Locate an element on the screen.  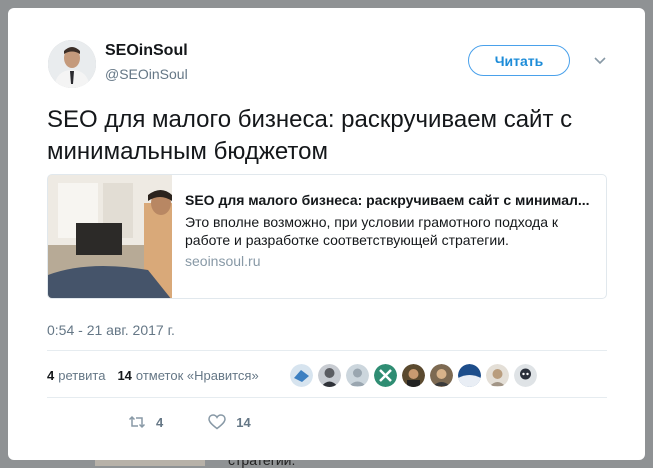
like-count: 14 is located at coordinates (243, 422).